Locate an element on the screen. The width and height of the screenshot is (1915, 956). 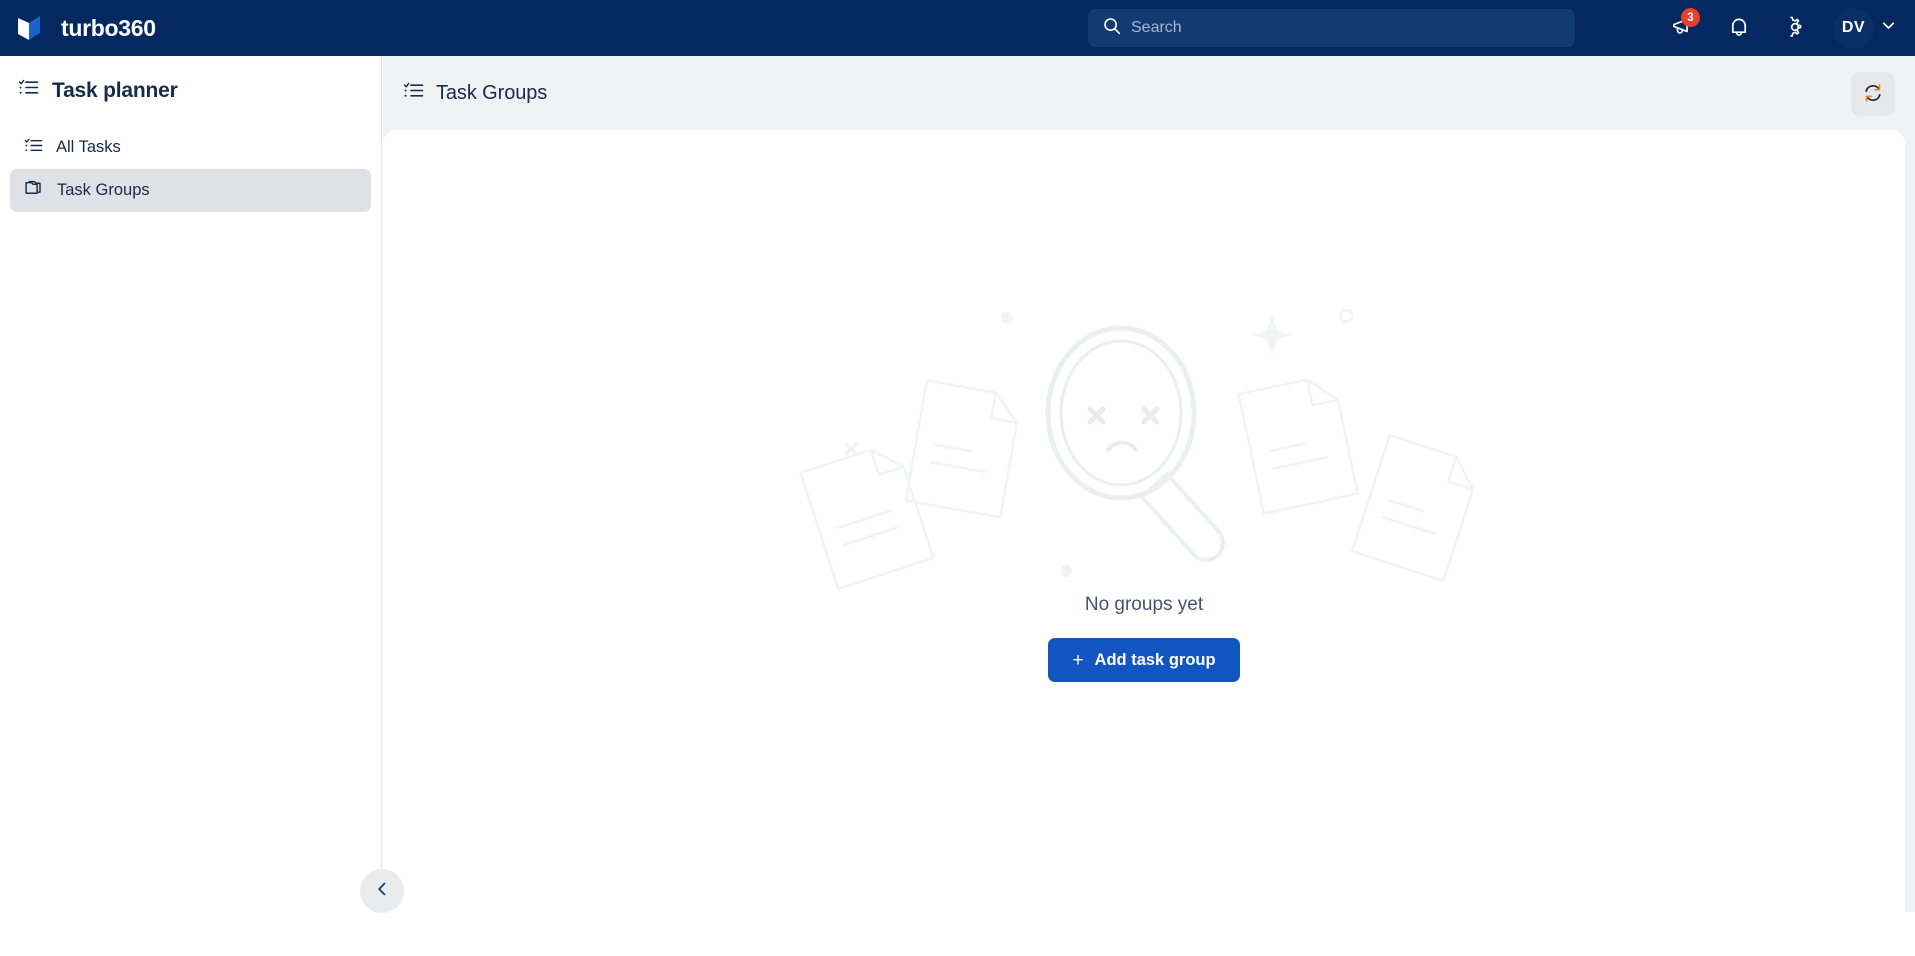
refresh-button is located at coordinates (1873, 94).